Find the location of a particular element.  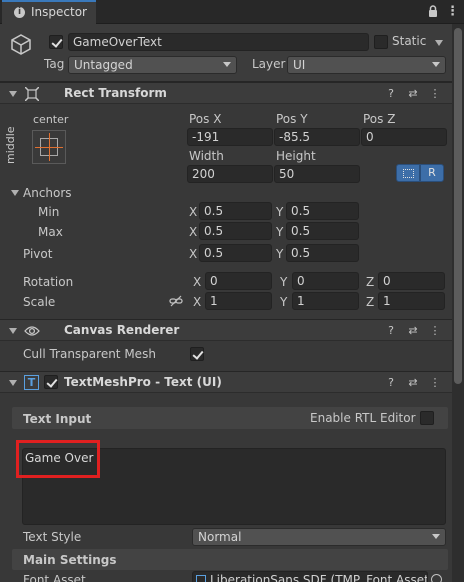

raw-edit-button: R is located at coordinates (432, 173).